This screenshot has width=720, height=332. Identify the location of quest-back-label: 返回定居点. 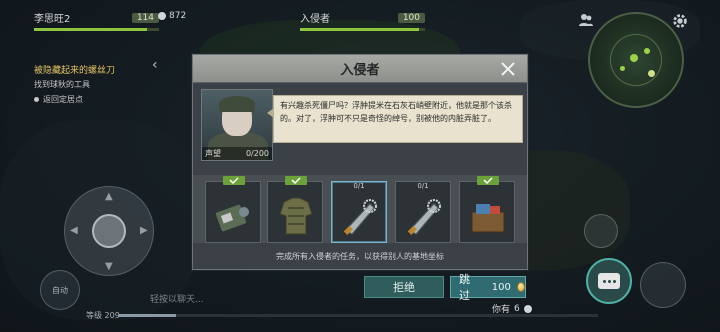
(63, 99).